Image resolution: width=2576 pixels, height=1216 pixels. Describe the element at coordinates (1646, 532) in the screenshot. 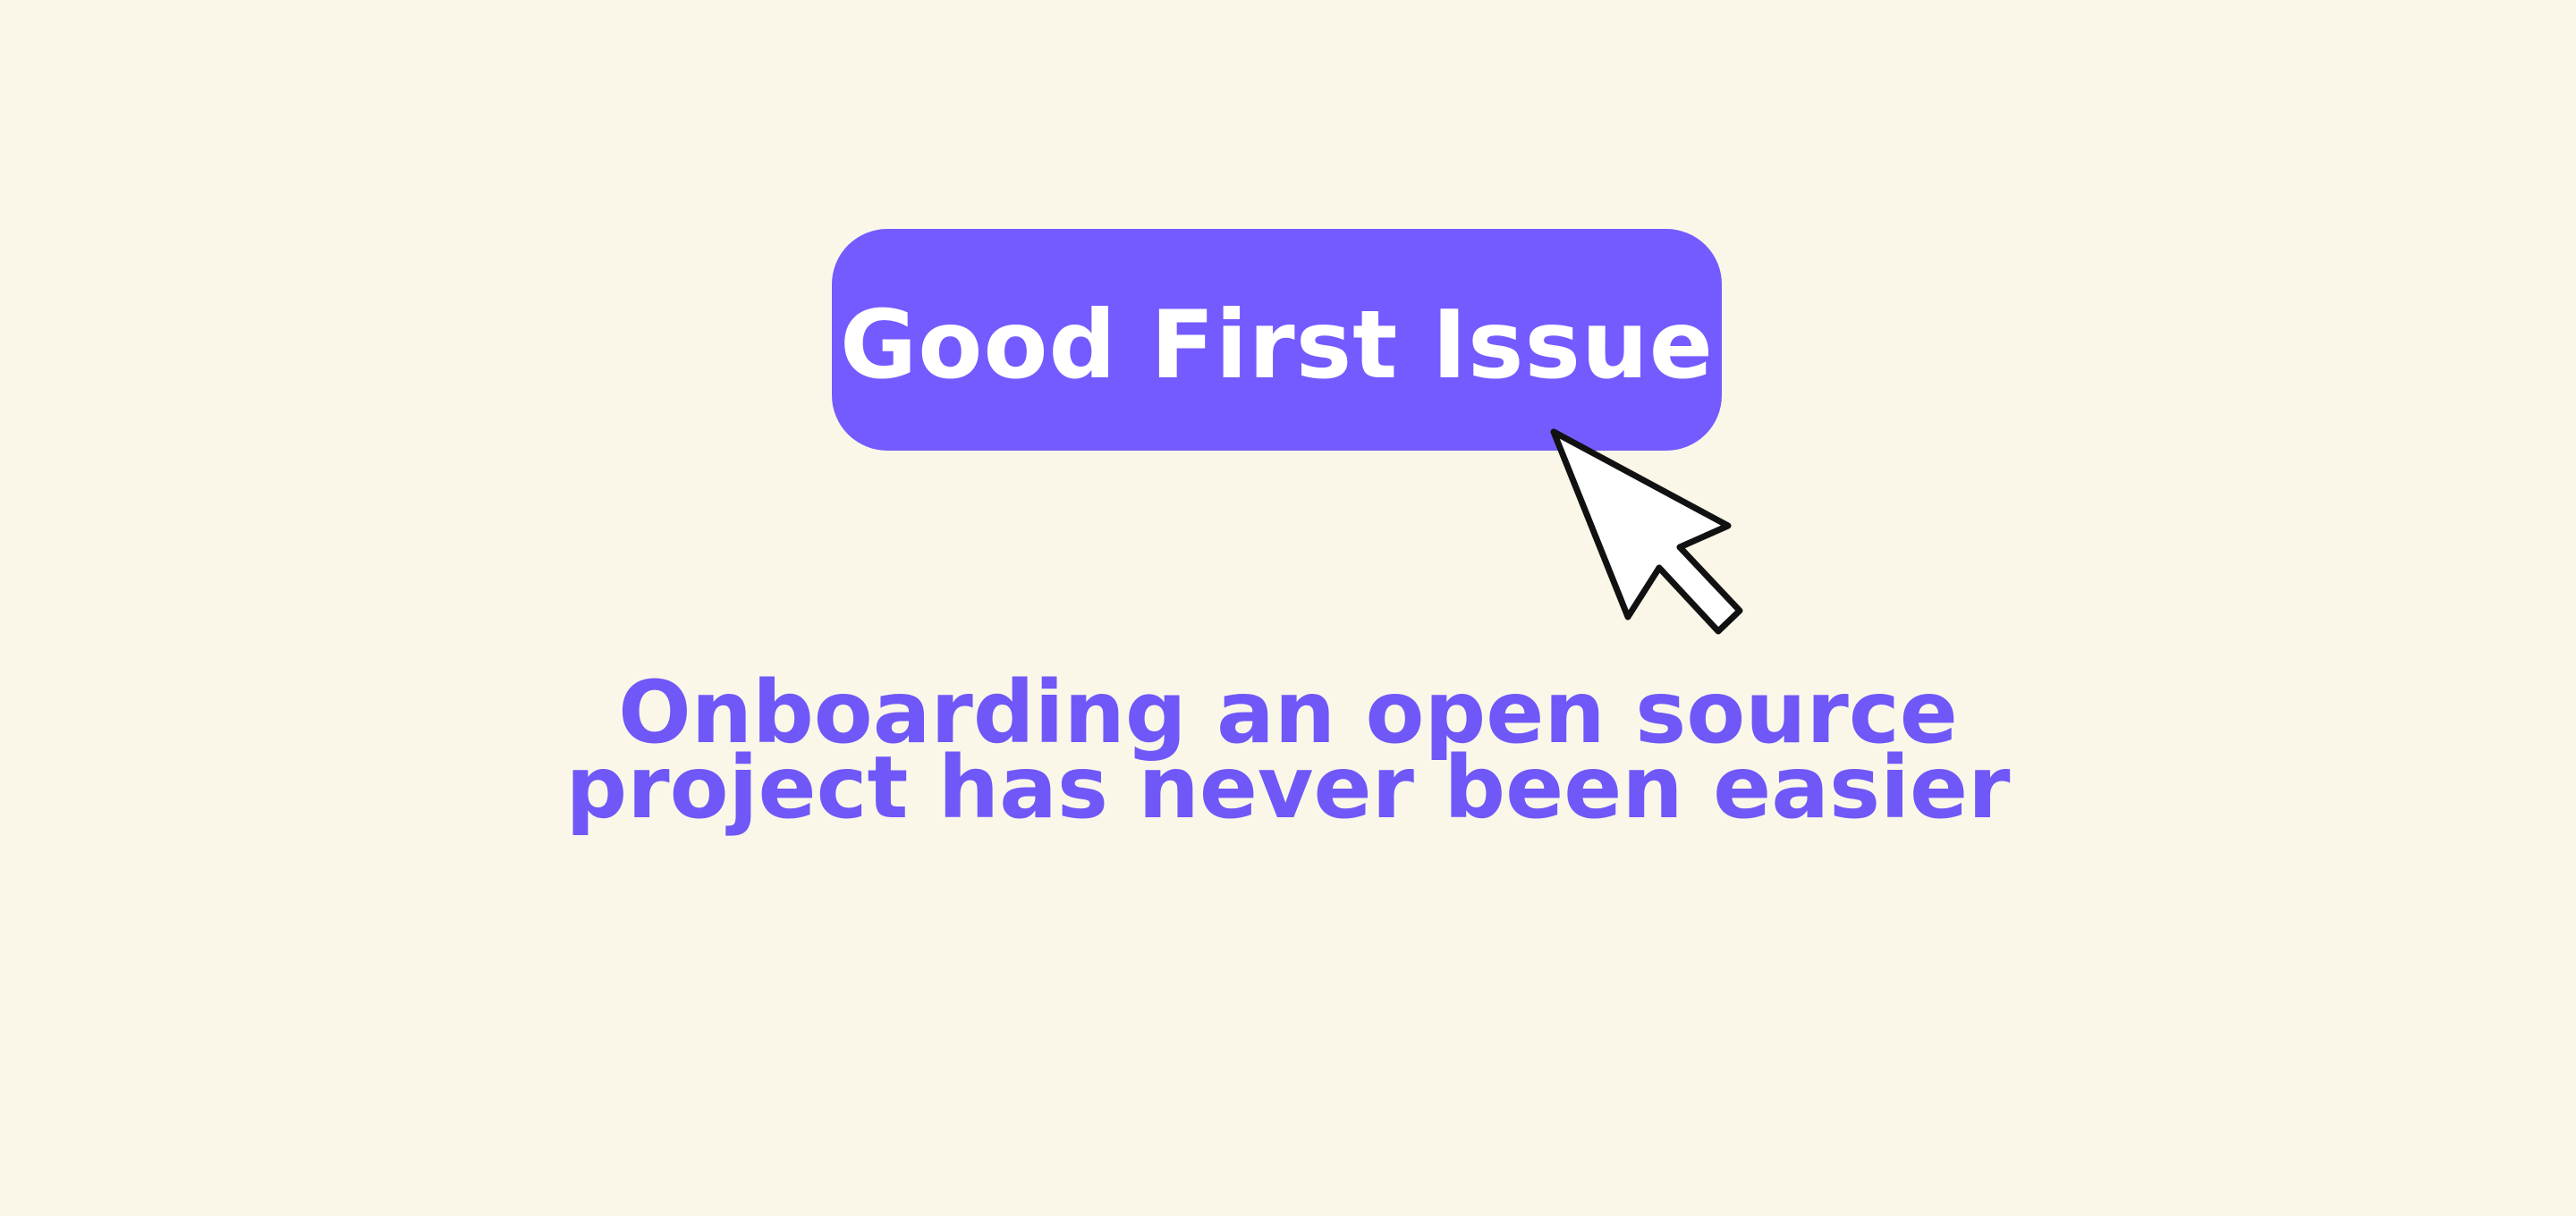

I see `mouse-pointer-icon` at that location.